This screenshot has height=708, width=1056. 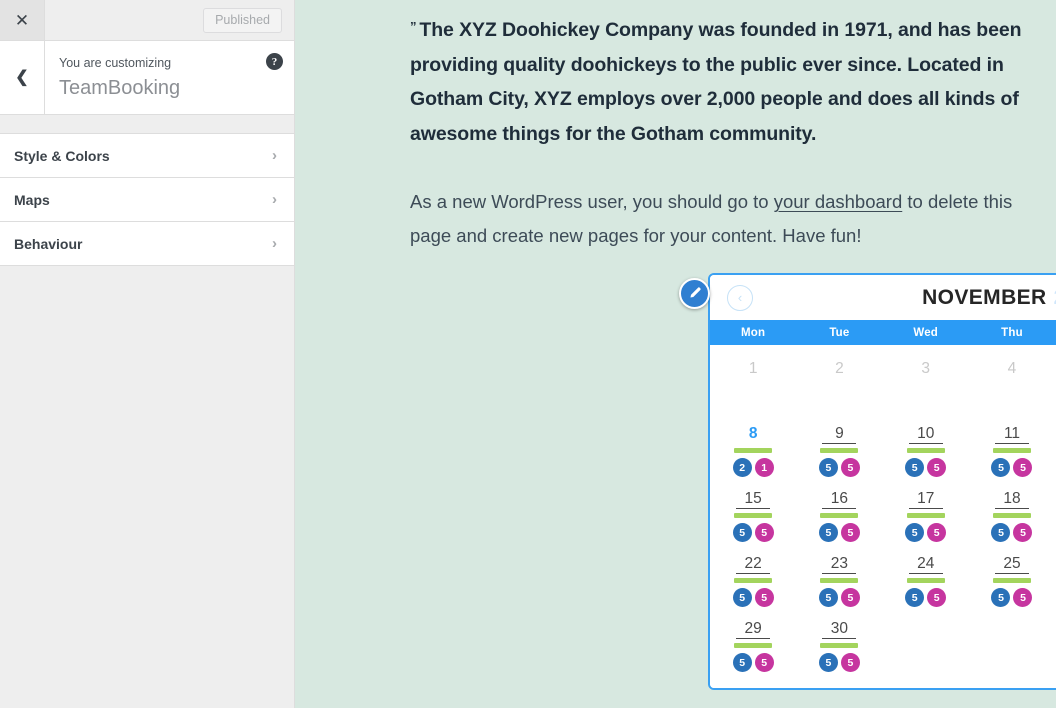 I want to click on calendar-day-cell: 23 5 5, so click(x=839, y=578).